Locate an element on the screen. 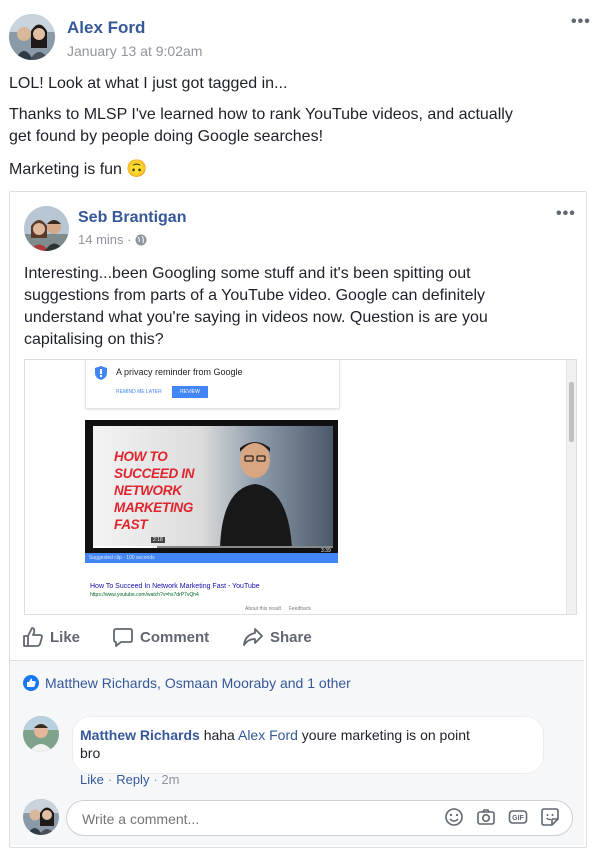 Image resolution: width=600 pixels, height=853 pixels. result-footer: About this result Feedback is located at coordinates (278, 609).